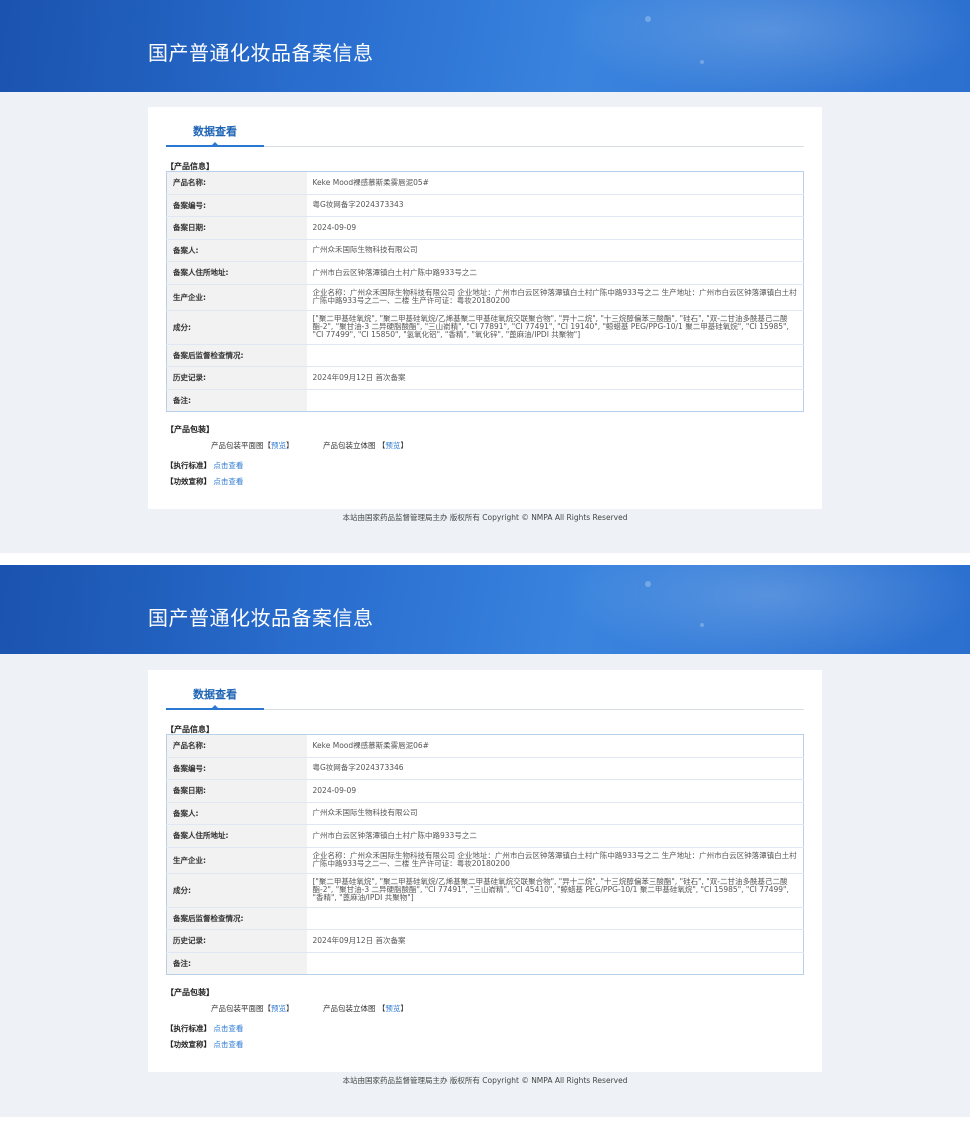  I want to click on table-row: 备案人住所地址: 广州市白云区钟落潭镇白土村广陈中路933号之二, so click(485, 836).